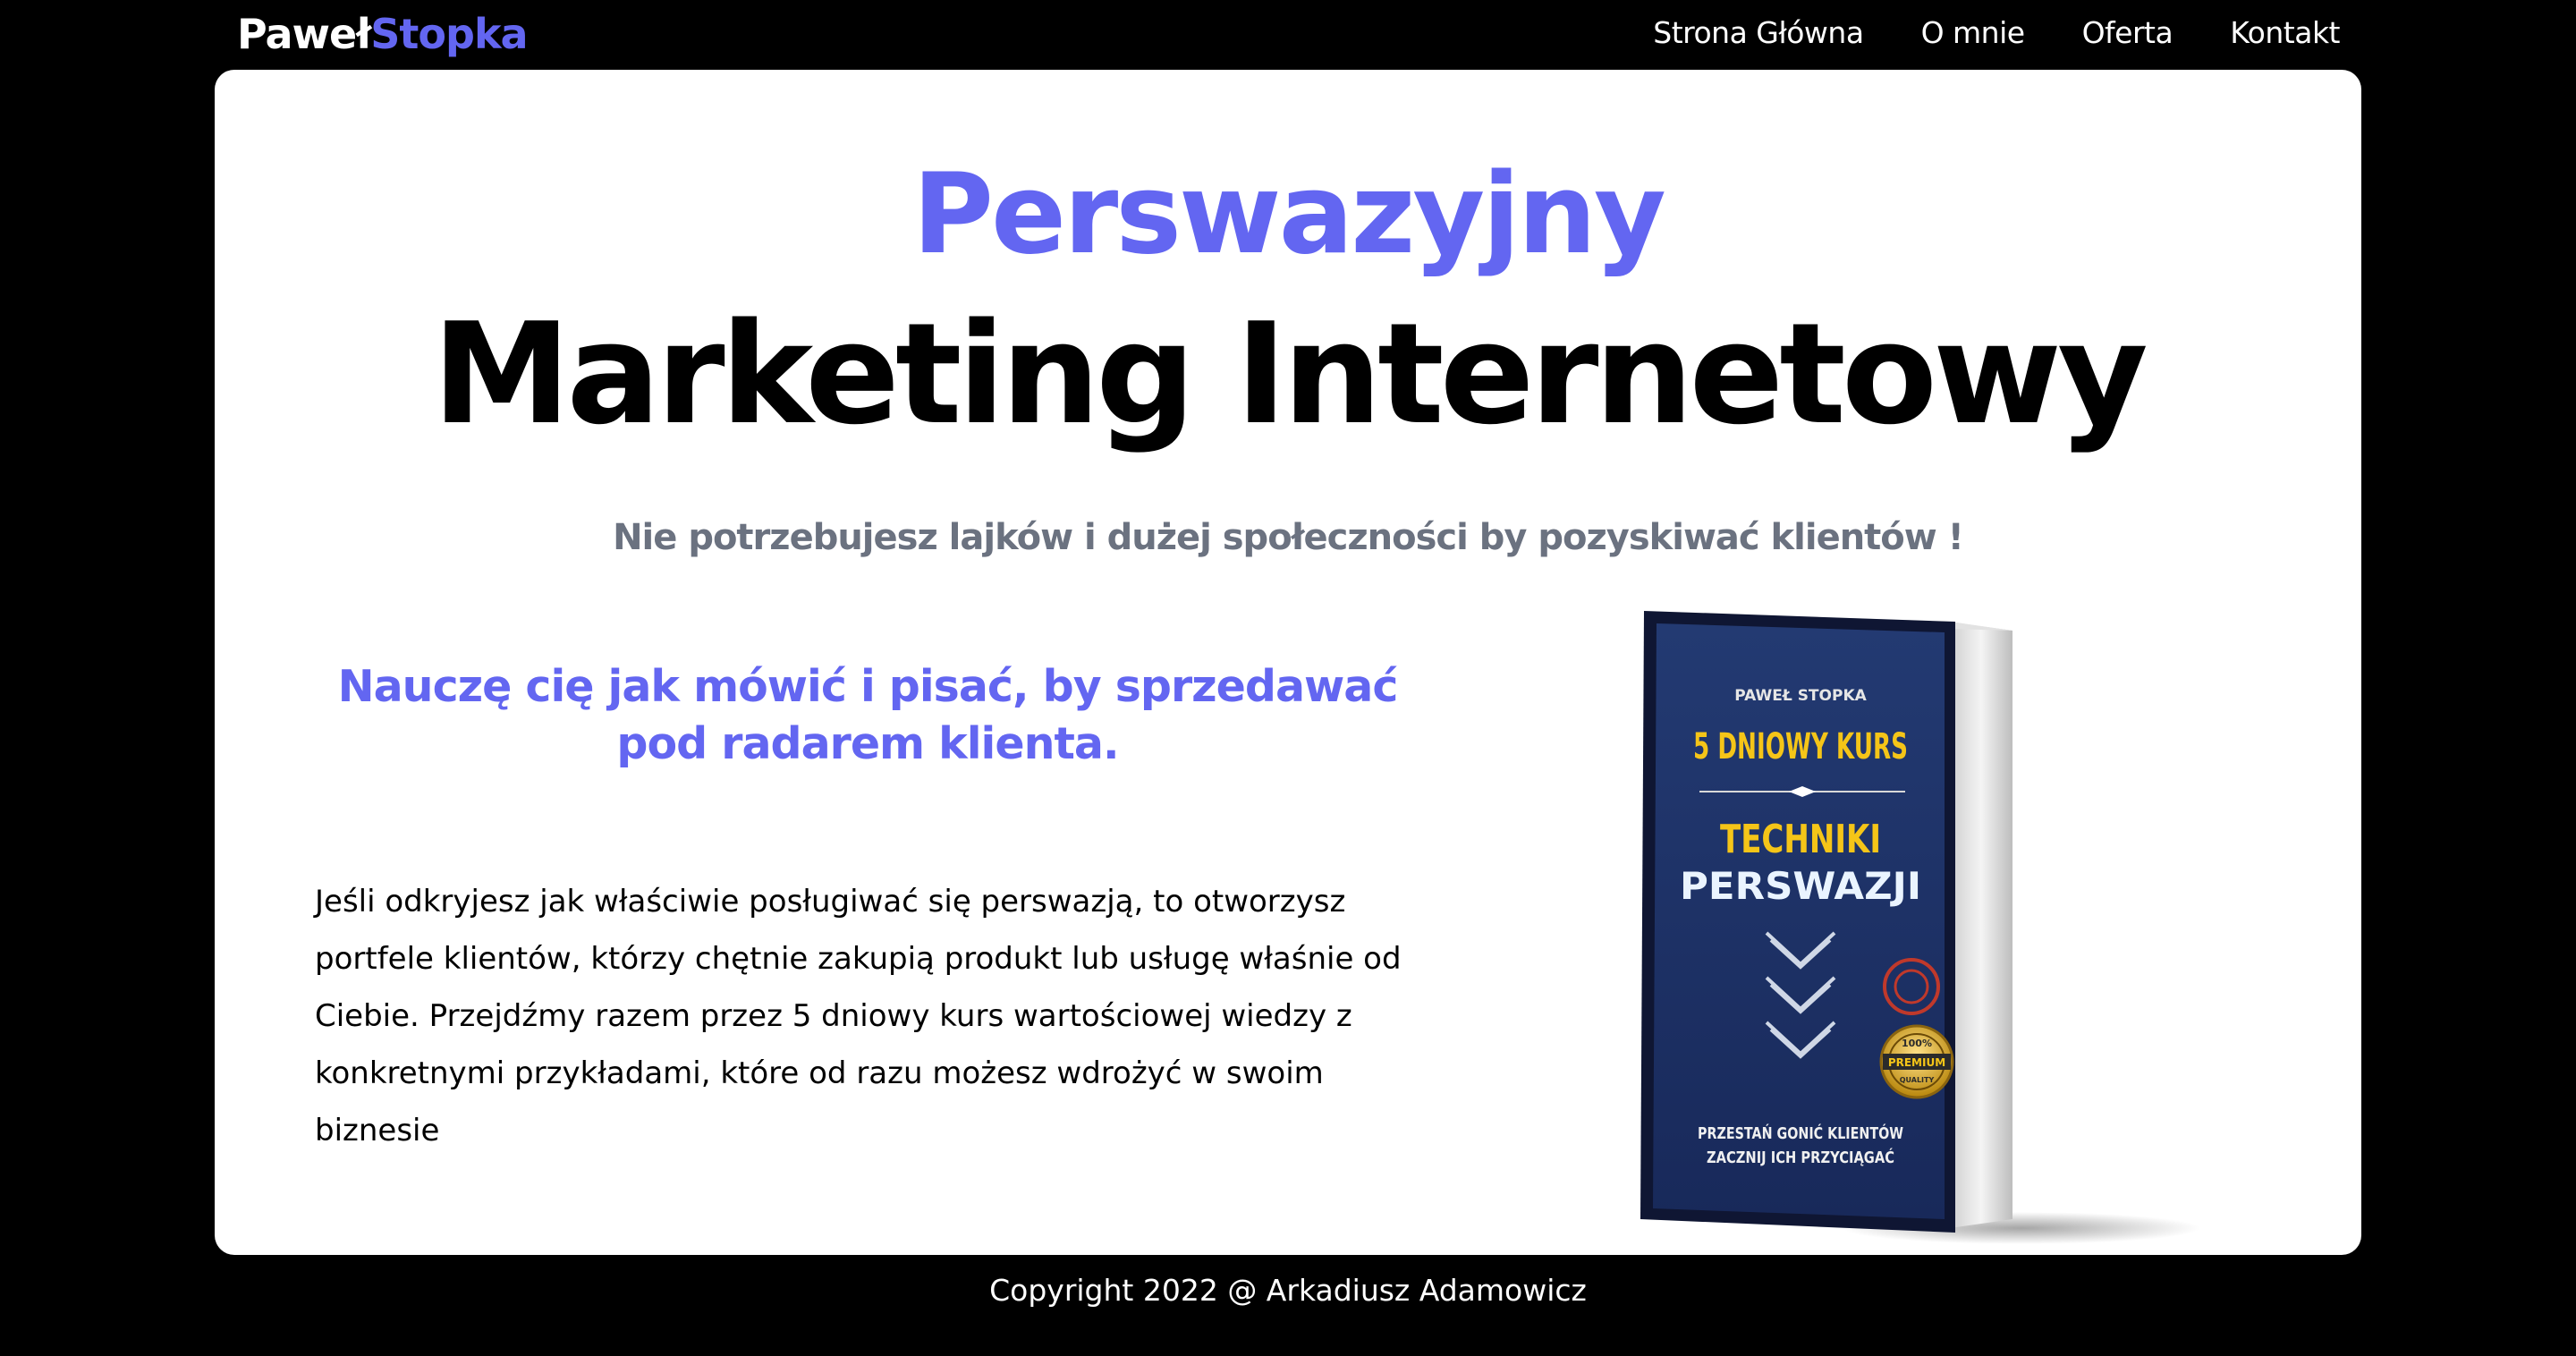  What do you see at coordinates (1917, 1043) in the screenshot?
I see `badge-percent: 100%` at bounding box center [1917, 1043].